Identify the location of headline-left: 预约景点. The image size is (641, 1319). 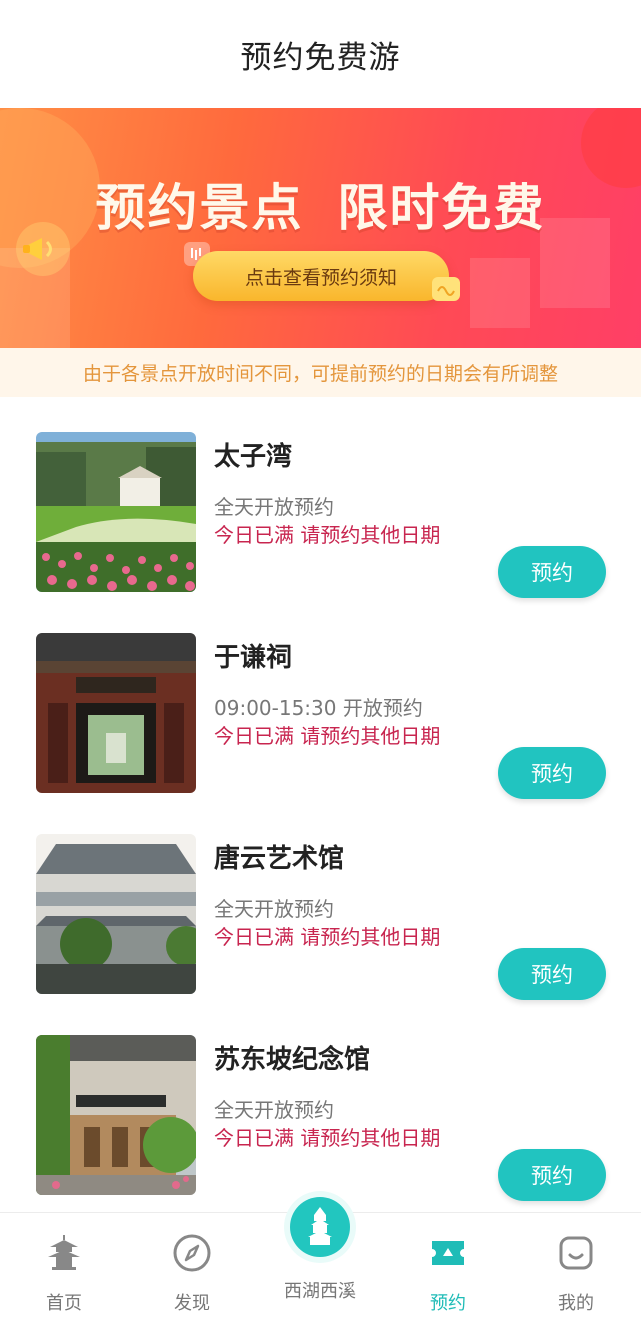
(199, 208).